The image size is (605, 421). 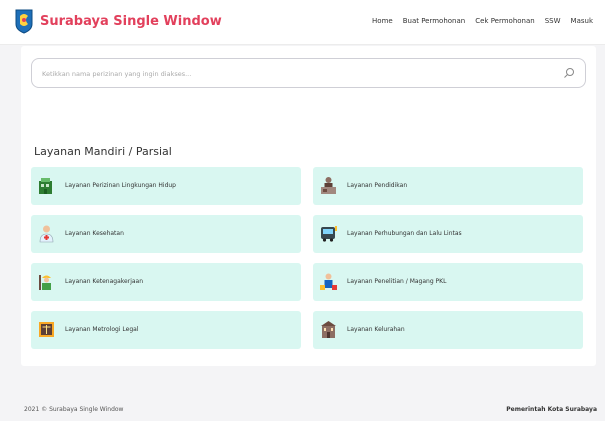 I want to click on tile-label: Layanan Metrologi Legal, so click(x=102, y=329).